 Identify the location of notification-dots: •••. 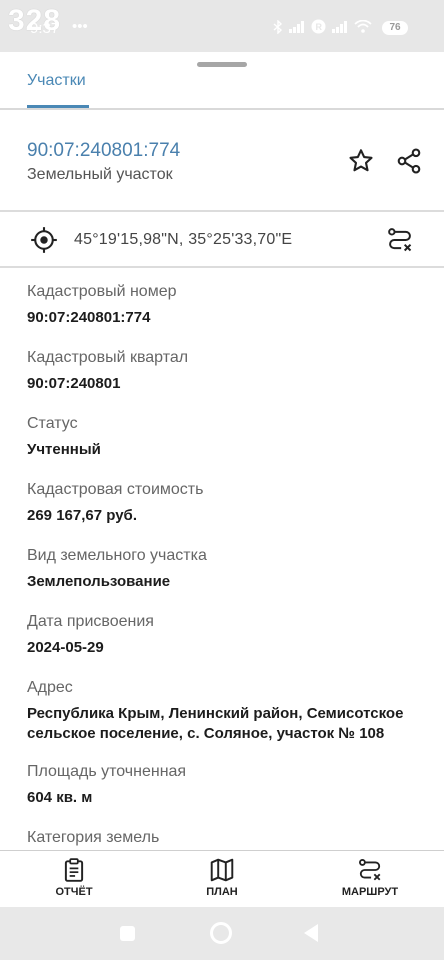
(80, 26).